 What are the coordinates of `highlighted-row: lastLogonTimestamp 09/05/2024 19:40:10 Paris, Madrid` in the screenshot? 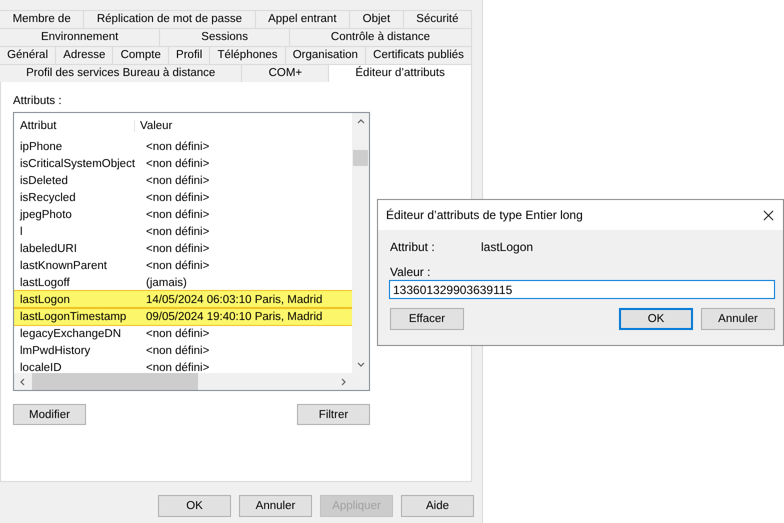 It's located at (183, 316).